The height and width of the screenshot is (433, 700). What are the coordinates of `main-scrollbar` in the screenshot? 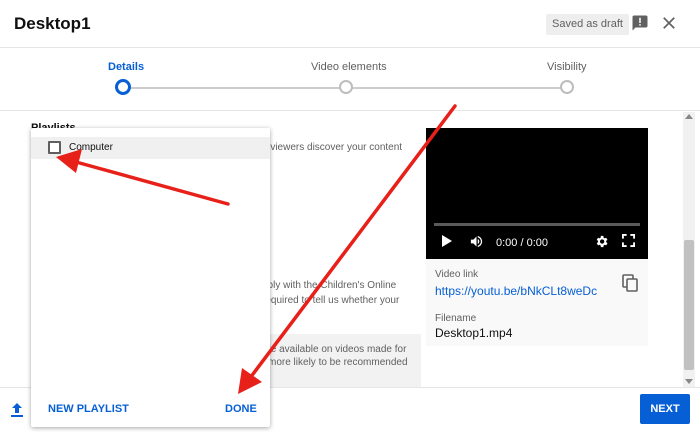 It's located at (689, 249).